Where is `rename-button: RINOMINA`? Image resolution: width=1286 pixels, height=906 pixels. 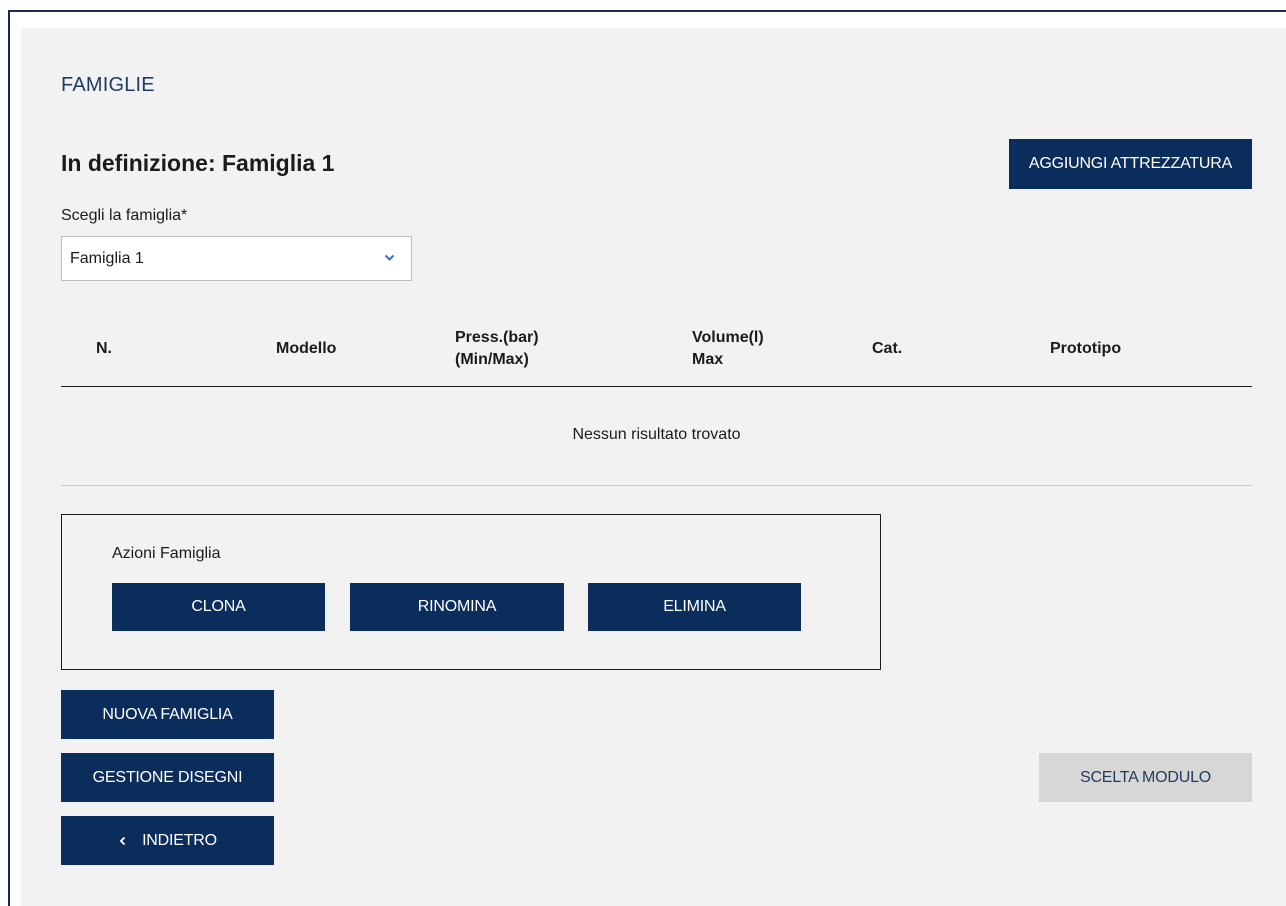 rename-button: RINOMINA is located at coordinates (457, 607).